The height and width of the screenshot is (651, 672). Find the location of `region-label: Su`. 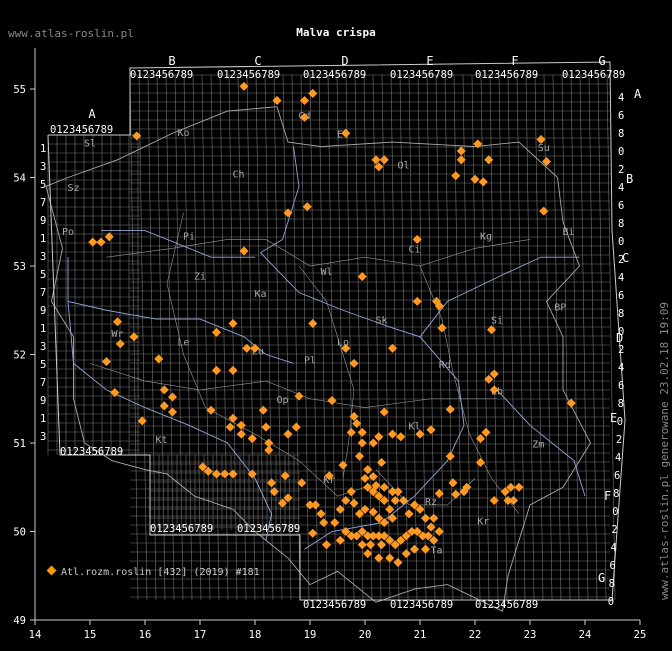

region-label: Su is located at coordinates (544, 148).